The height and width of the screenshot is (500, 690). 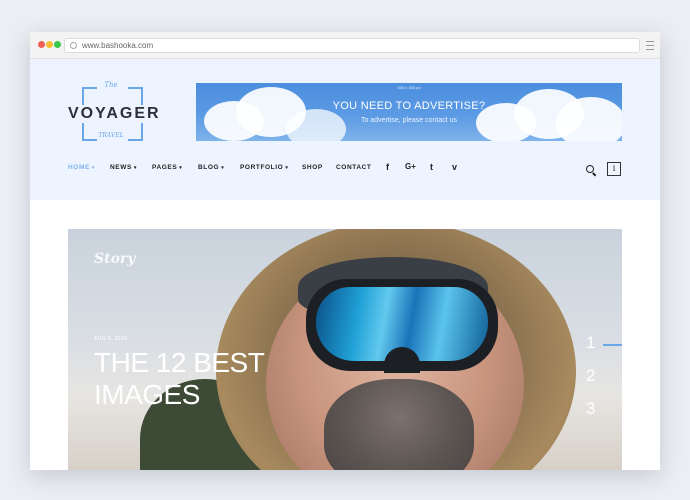 What do you see at coordinates (409, 120) in the screenshot?
I see `ad-subtitle: To advertise, please contact us` at bounding box center [409, 120].